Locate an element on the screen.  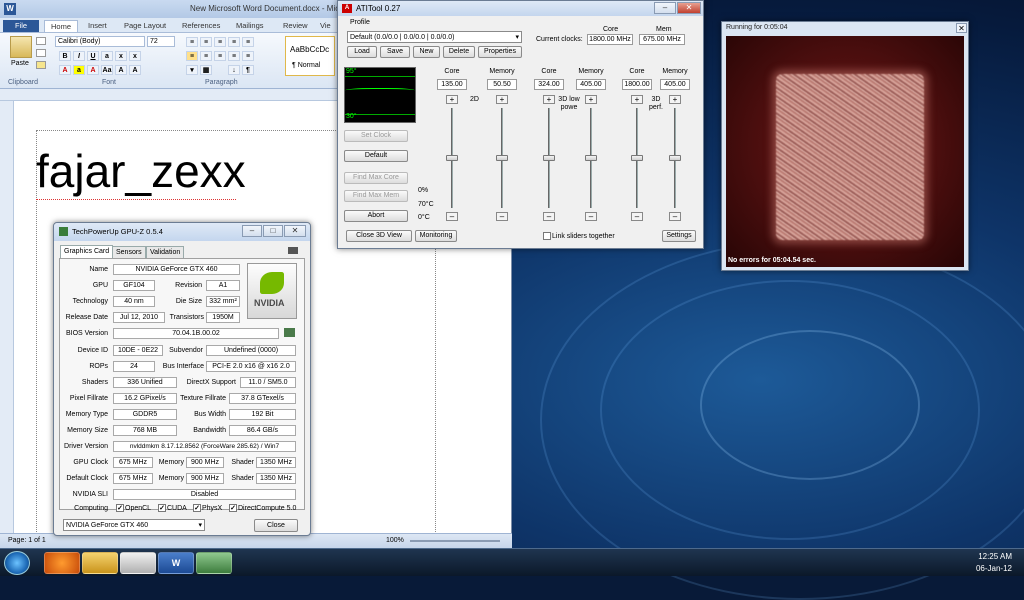
delete-button: Delete is located at coordinates (459, 52).